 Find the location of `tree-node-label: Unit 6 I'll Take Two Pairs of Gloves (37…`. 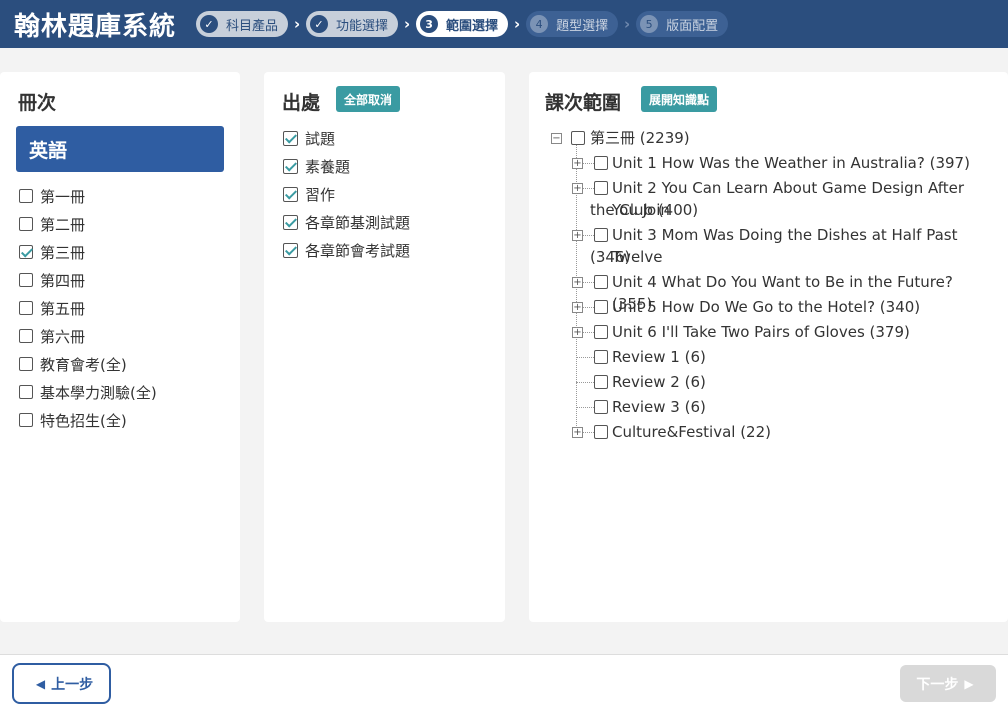

tree-node-label: Unit 6 I'll Take Two Pairs of Gloves (37… is located at coordinates (761, 332).